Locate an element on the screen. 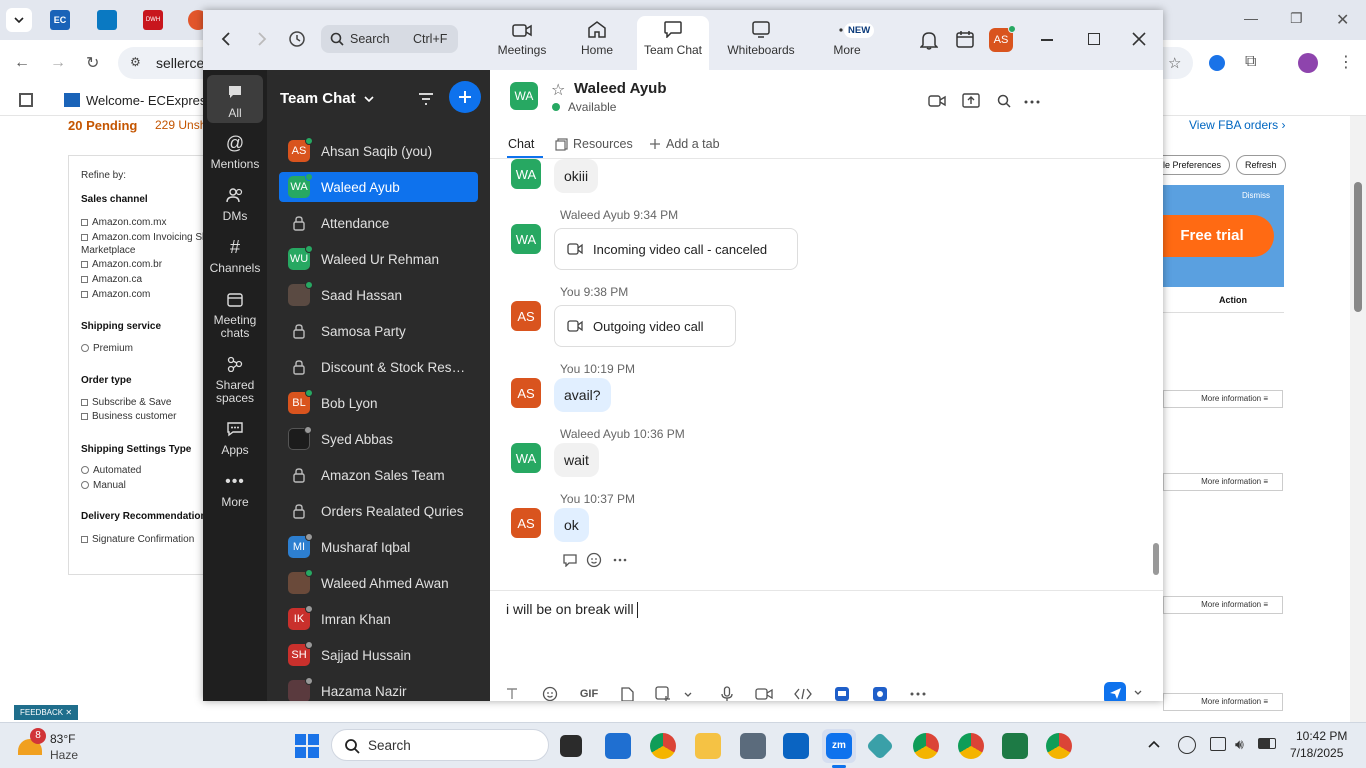 The width and height of the screenshot is (1366, 768). site-info-icon: ⚙ is located at coordinates (135, 62).